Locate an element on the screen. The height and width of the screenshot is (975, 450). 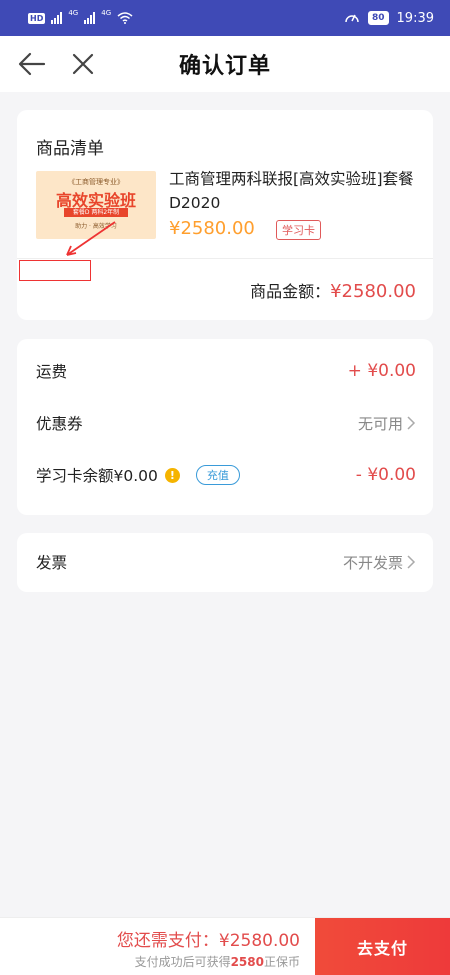
wifi-icon is located at coordinates (125, 18).